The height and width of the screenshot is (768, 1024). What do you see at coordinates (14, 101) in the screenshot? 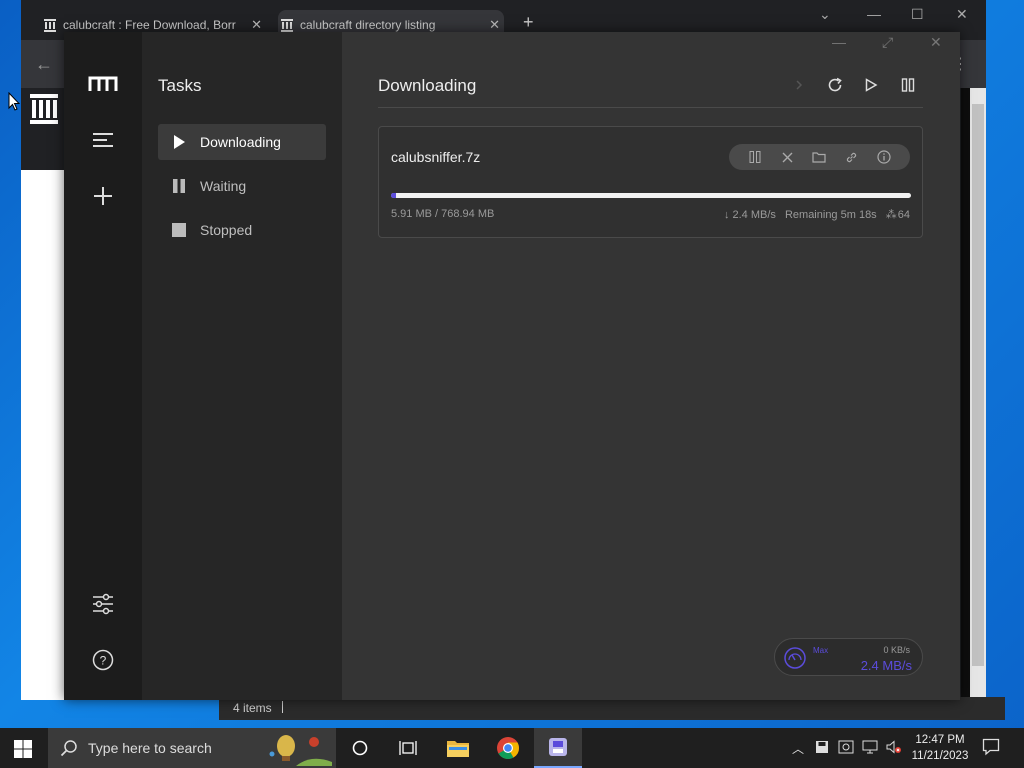
I see `mouse-cursor-icon` at bounding box center [14, 101].